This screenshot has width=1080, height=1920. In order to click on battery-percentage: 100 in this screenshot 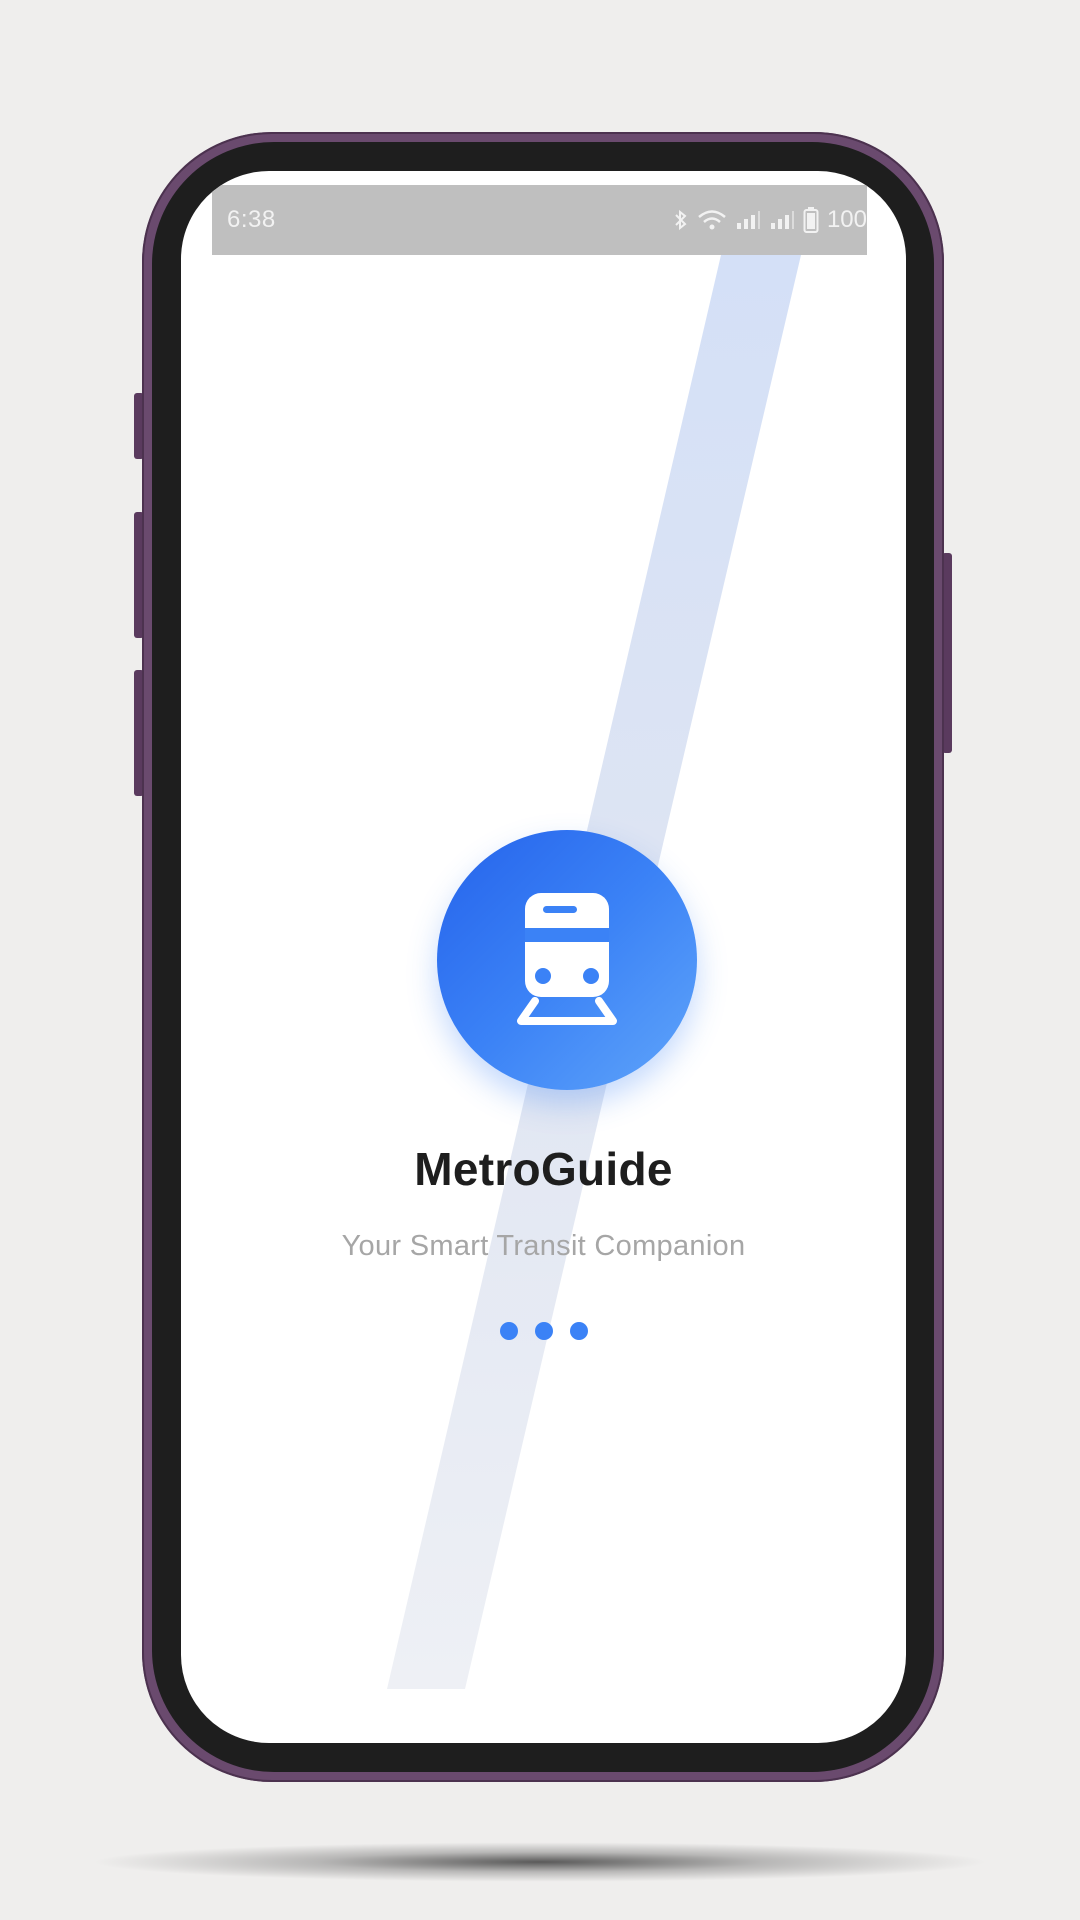, I will do `click(846, 219)`.